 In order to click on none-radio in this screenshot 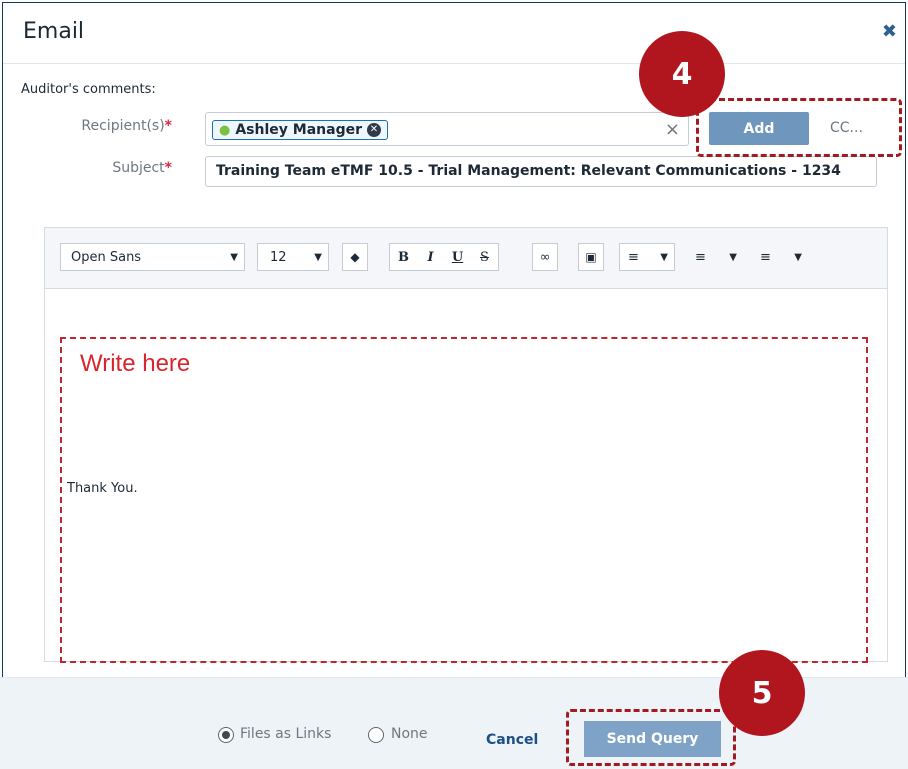, I will do `click(376, 735)`.